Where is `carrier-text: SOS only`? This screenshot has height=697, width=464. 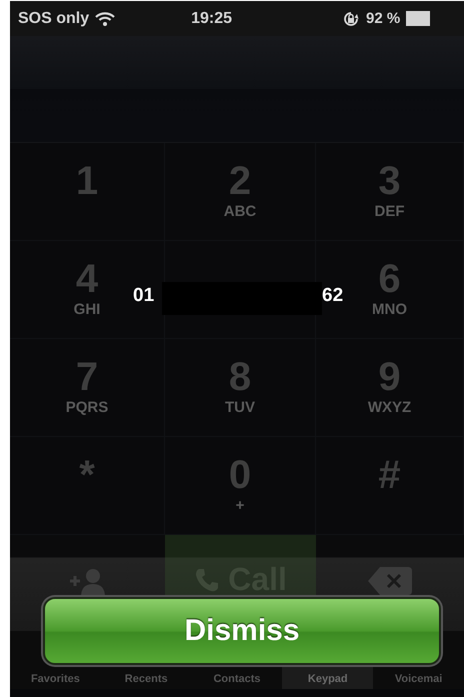 carrier-text: SOS only is located at coordinates (54, 19).